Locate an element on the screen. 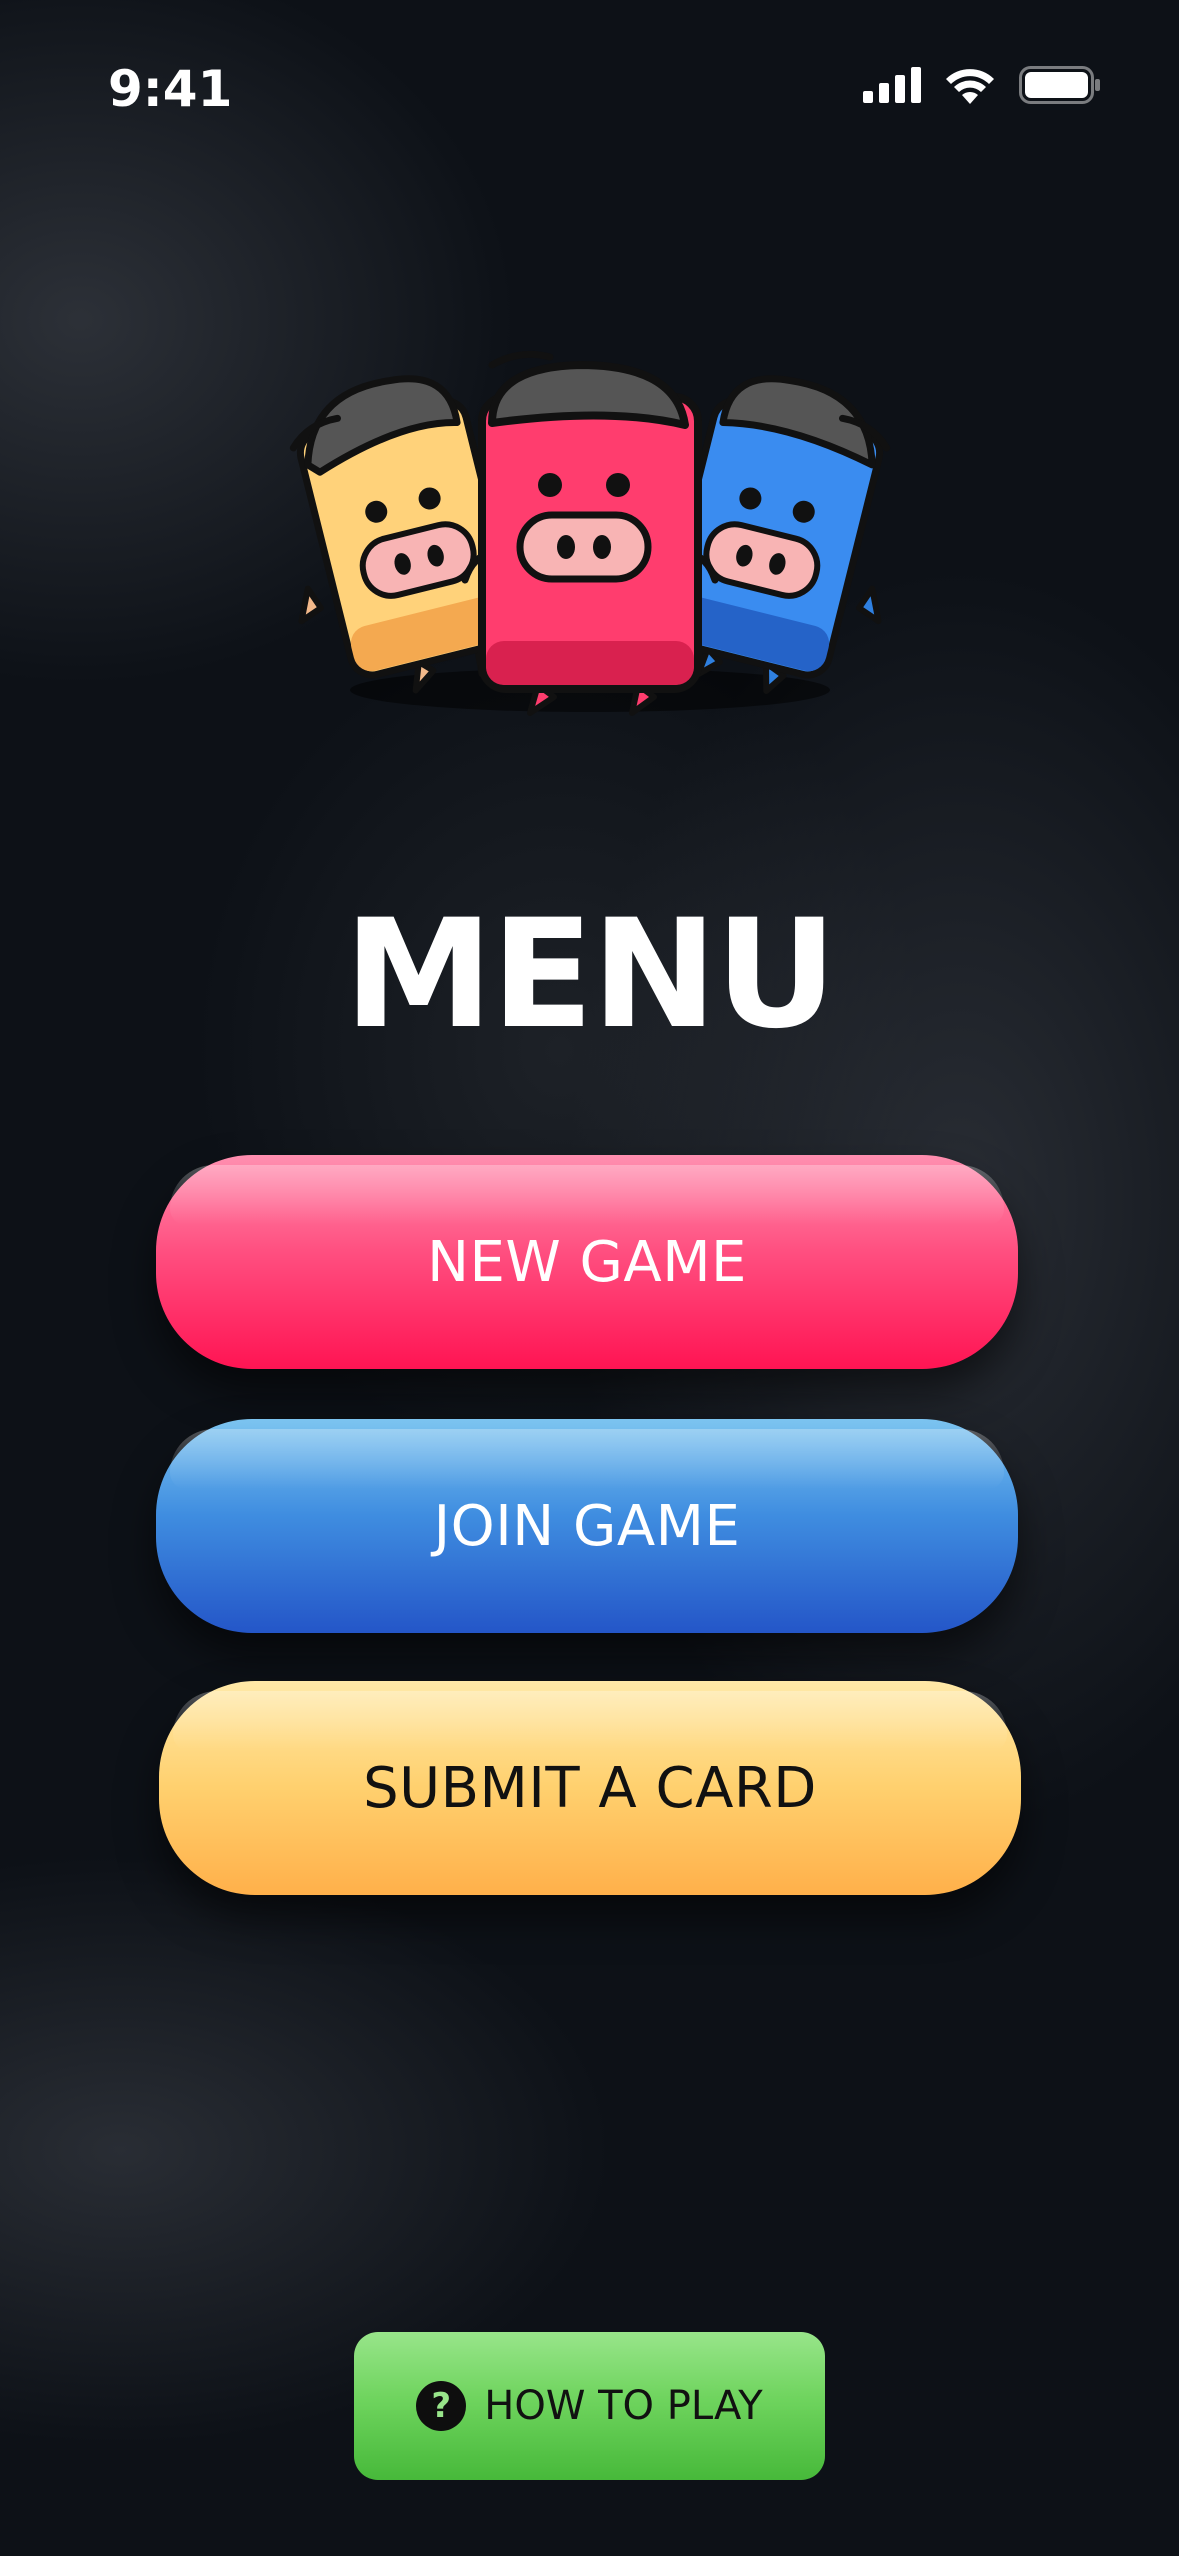 The height and width of the screenshot is (2556, 1179). join-game-button: JOIN GAME is located at coordinates (587, 1526).